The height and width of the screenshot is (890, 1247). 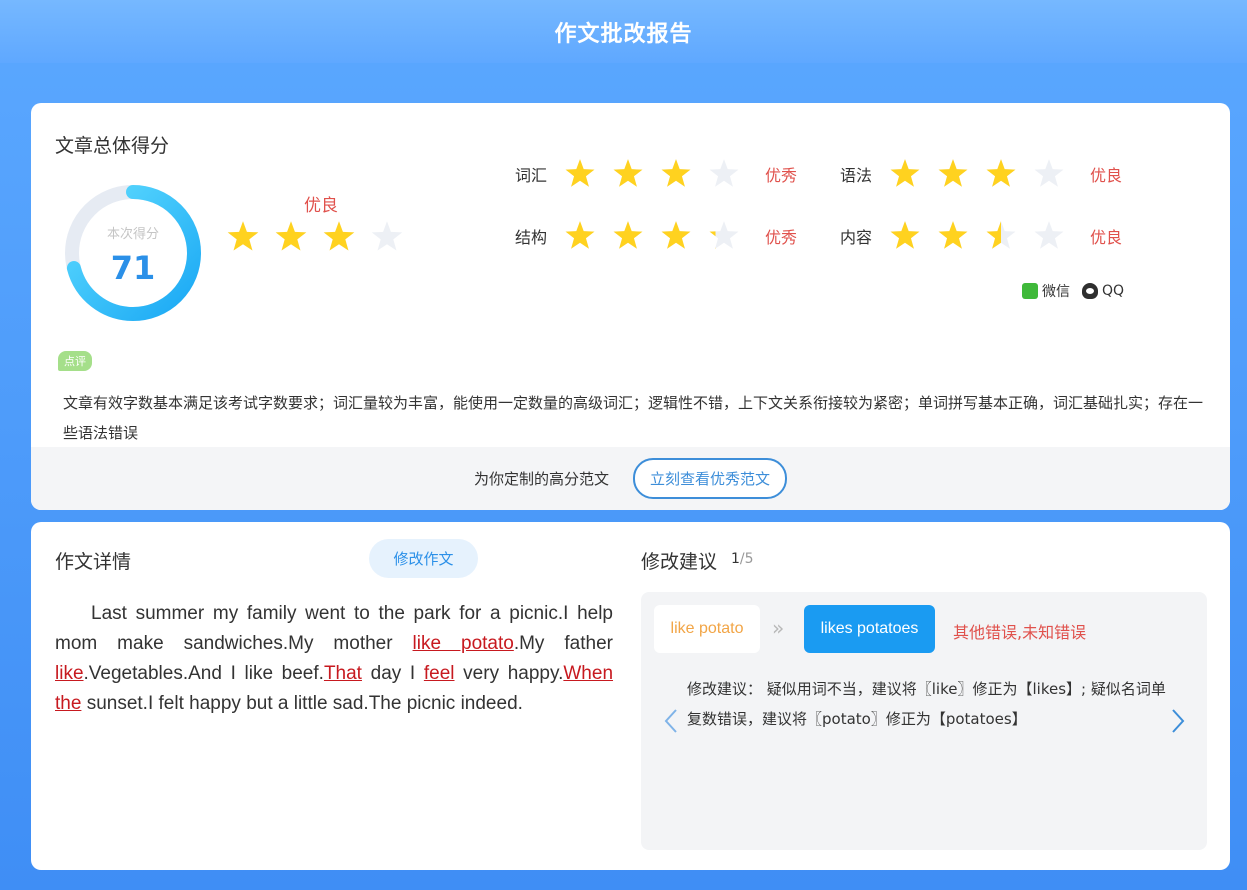 I want to click on header-bar: 作文批改报告, so click(x=623, y=31).